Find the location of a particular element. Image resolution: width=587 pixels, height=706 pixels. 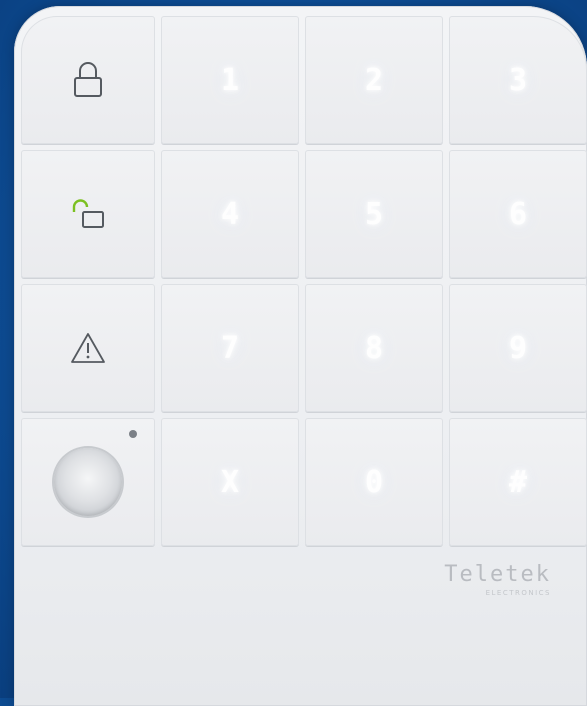

brand-logo: Teletek ELECTRONICS is located at coordinates (497, 579).